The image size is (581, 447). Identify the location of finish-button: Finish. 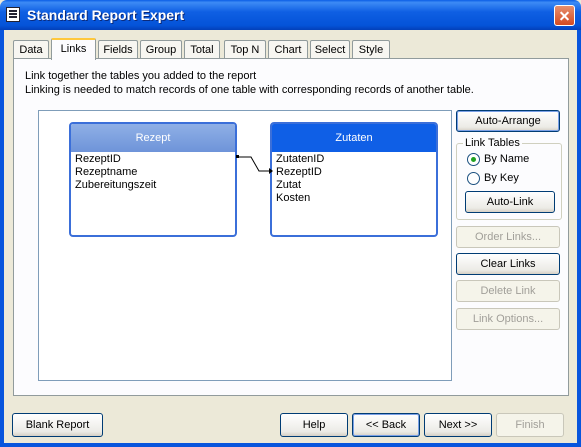
(530, 425).